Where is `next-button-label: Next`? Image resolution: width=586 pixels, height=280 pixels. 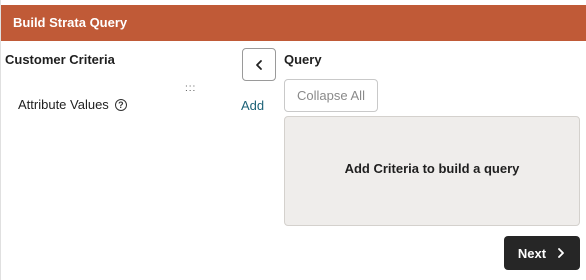
next-button-label: Next is located at coordinates (532, 253).